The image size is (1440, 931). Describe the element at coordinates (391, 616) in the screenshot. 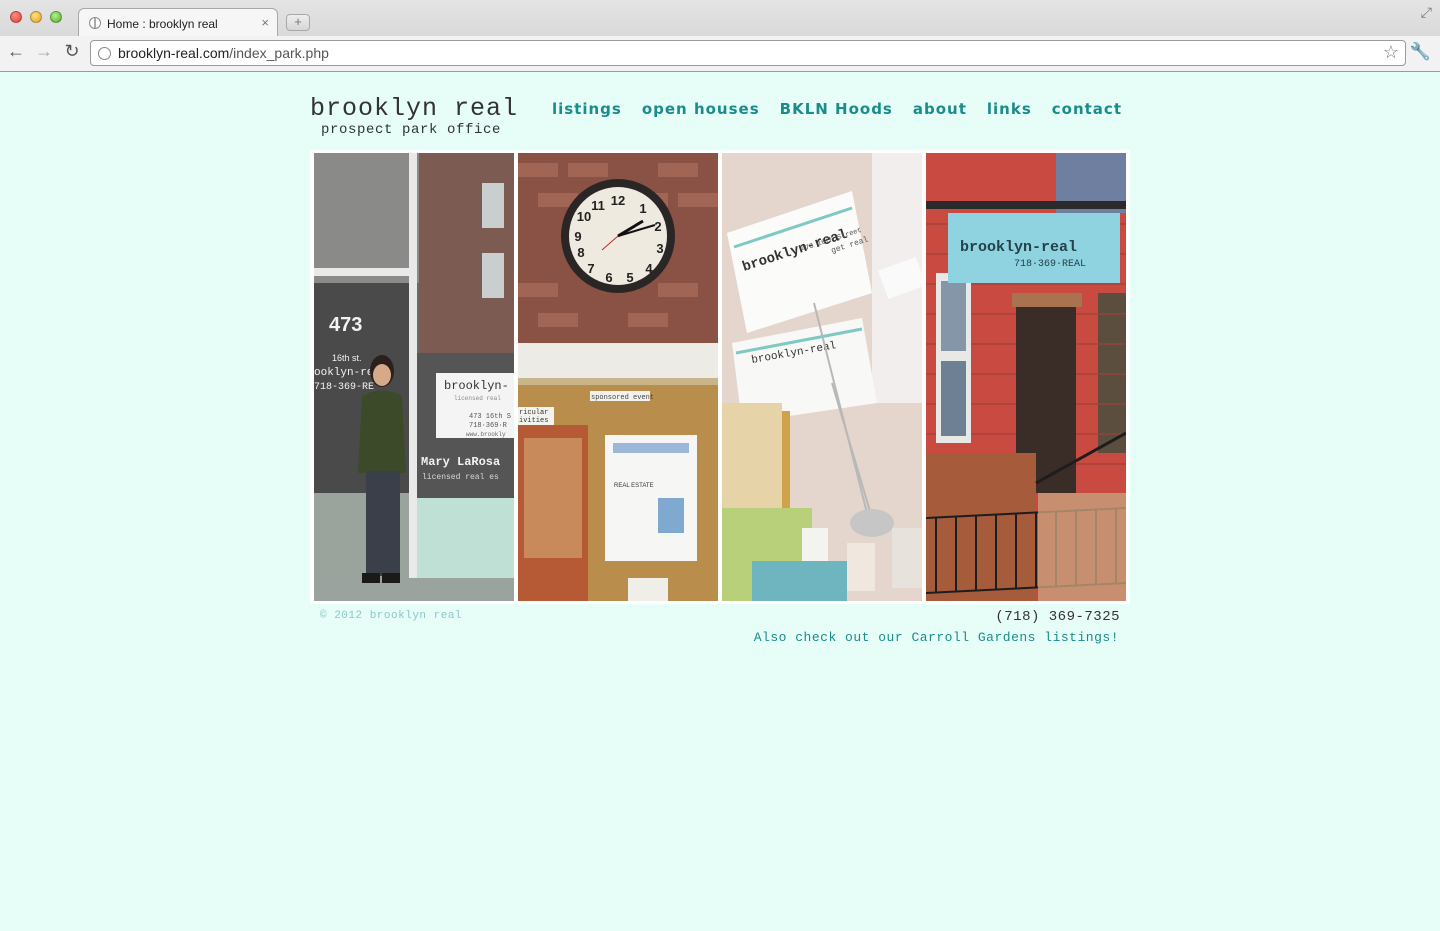

I see `copyright-text: © 2012 brooklyn real` at that location.